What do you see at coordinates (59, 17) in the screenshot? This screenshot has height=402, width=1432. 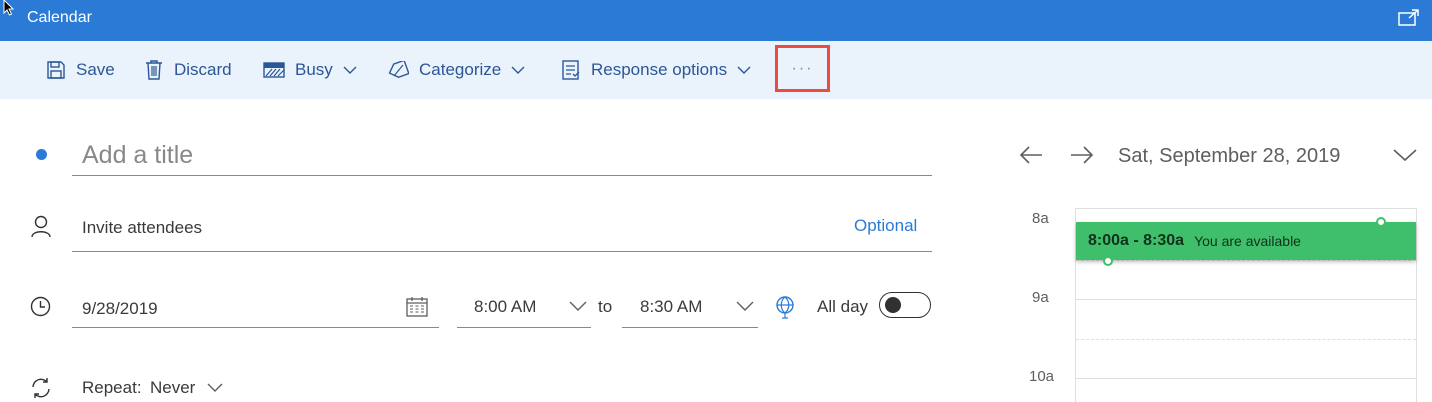 I see `window-title: Calendar` at bounding box center [59, 17].